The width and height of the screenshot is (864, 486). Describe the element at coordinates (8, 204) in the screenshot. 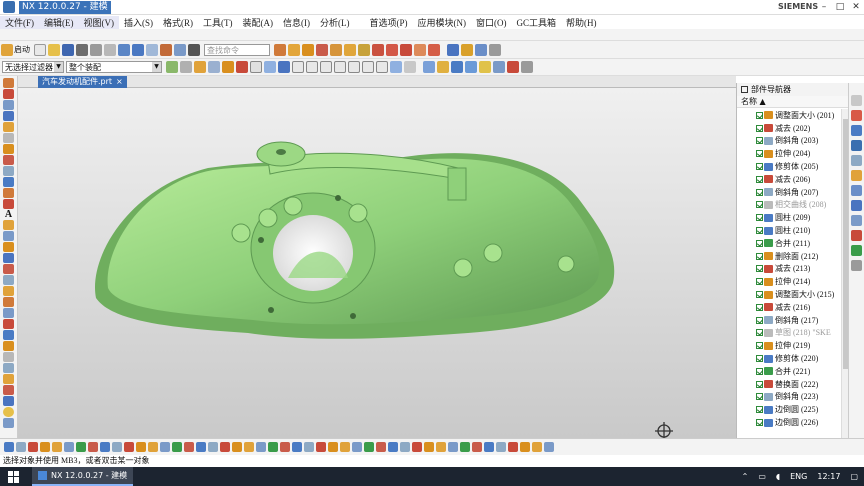

I see `mirror-tool-icon` at that location.